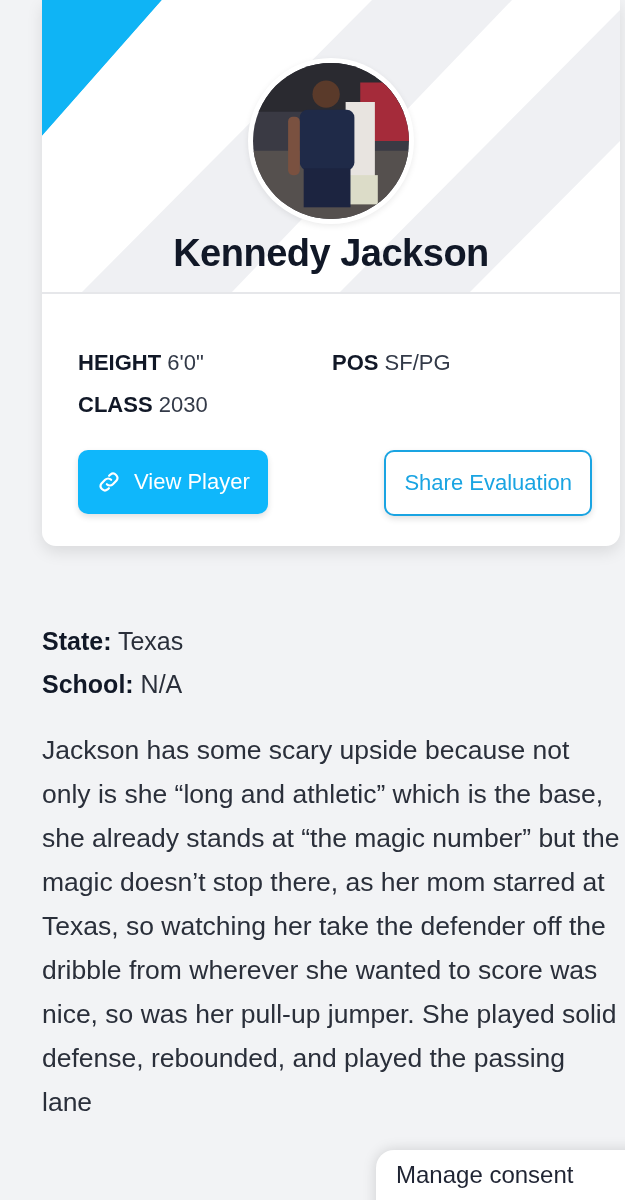 Image resolution: width=625 pixels, height=1200 pixels. I want to click on share-evaluation-button: Share Evaluation, so click(488, 483).